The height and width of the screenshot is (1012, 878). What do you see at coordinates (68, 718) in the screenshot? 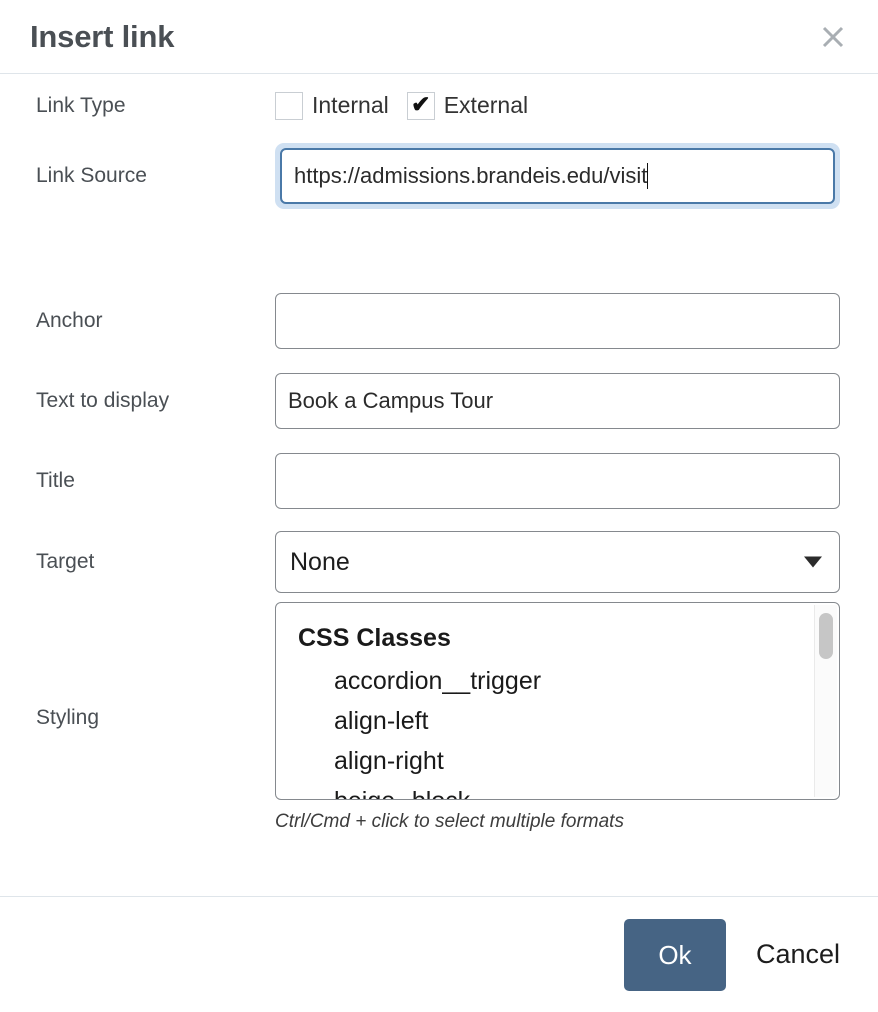
I see `label-styling: Styling` at bounding box center [68, 718].